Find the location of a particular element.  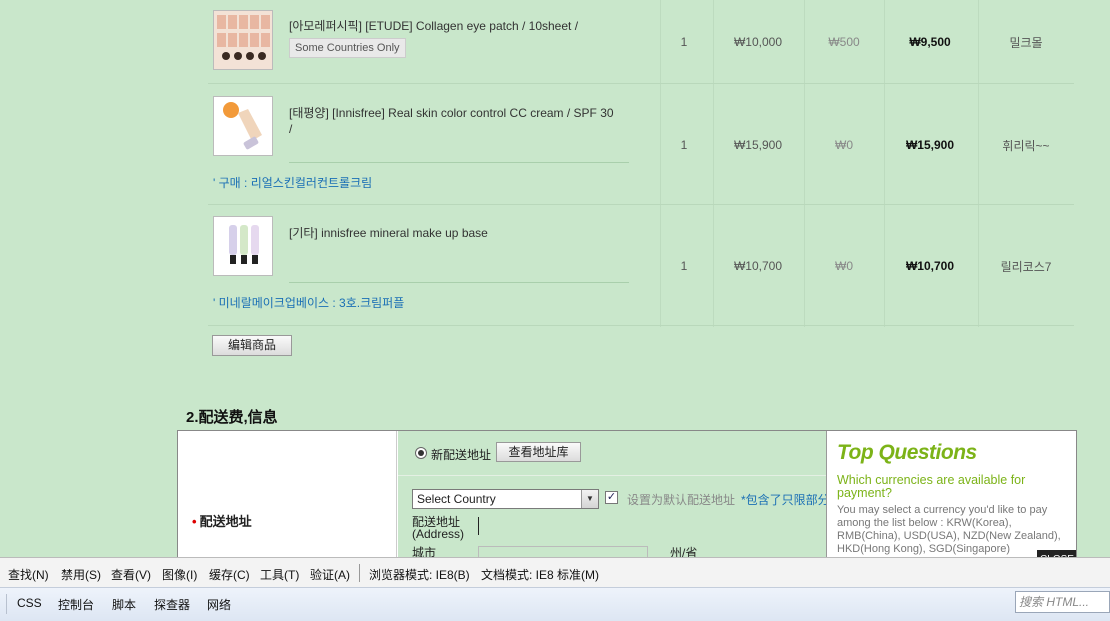

unit-price: ₩15,900 is located at coordinates (758, 145).